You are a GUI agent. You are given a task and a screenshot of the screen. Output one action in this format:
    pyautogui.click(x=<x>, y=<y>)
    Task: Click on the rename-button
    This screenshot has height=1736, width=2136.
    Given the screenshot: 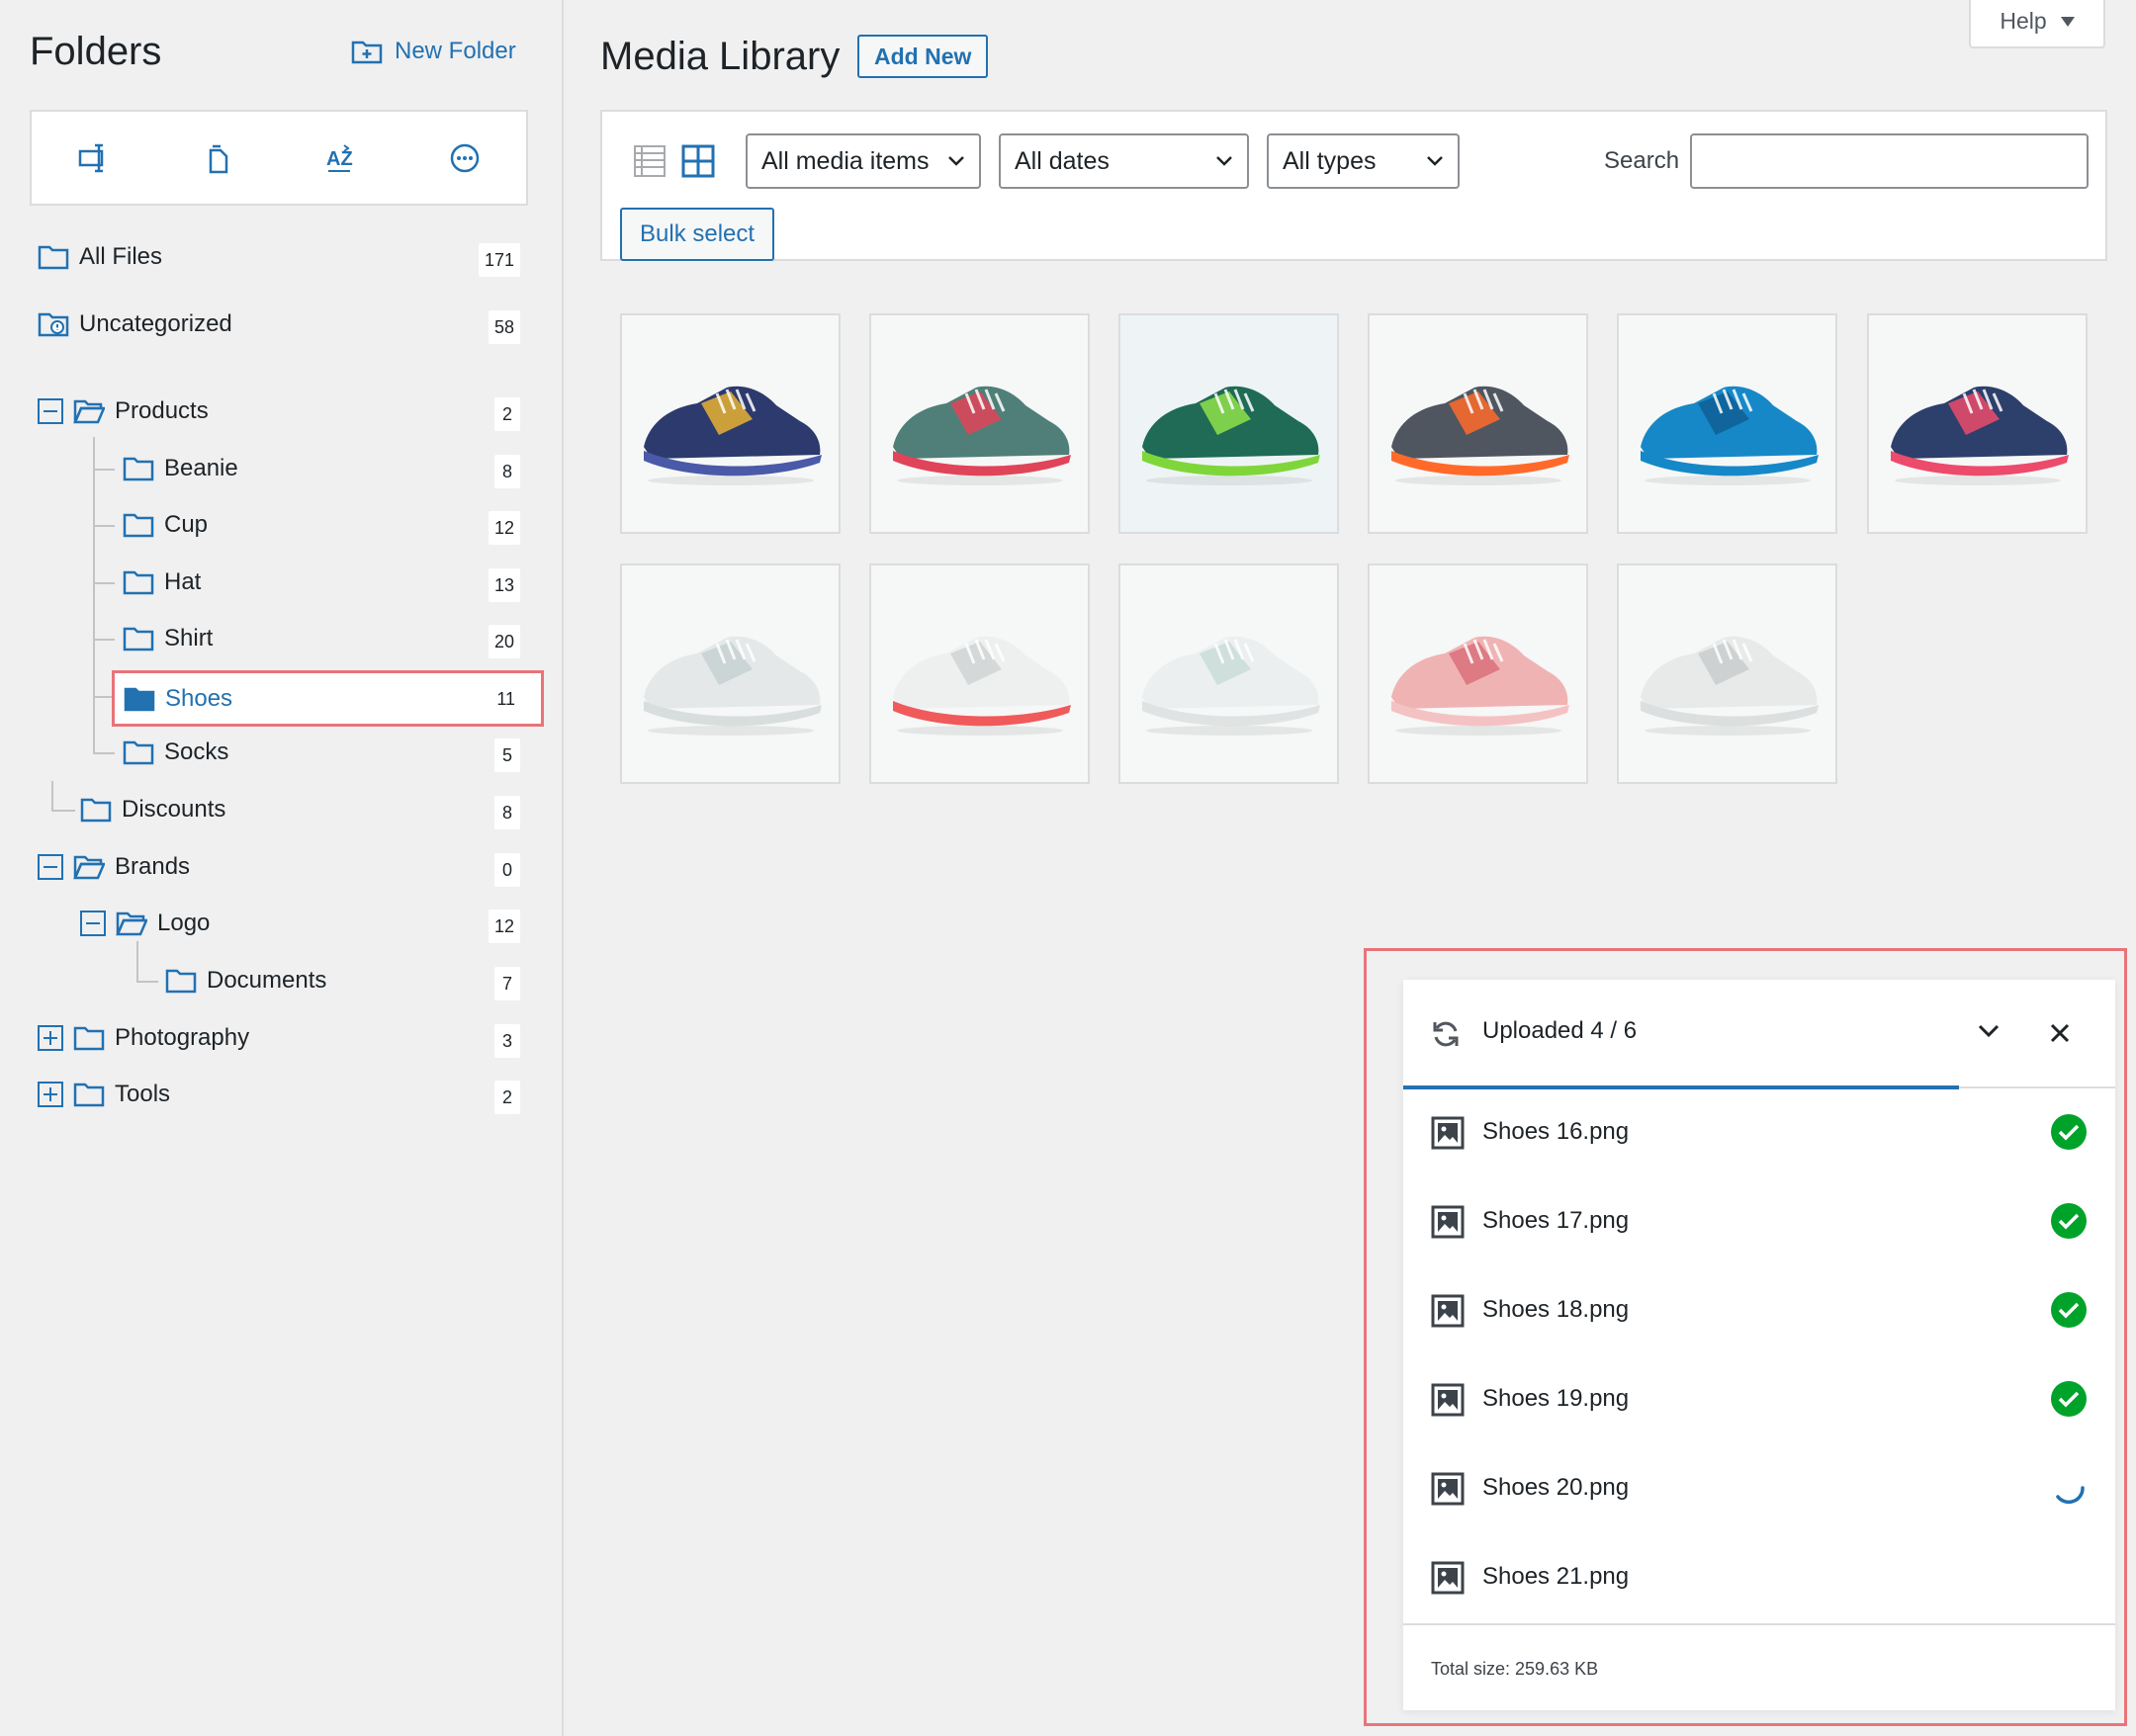 What is the action you would take?
    pyautogui.click(x=94, y=158)
    